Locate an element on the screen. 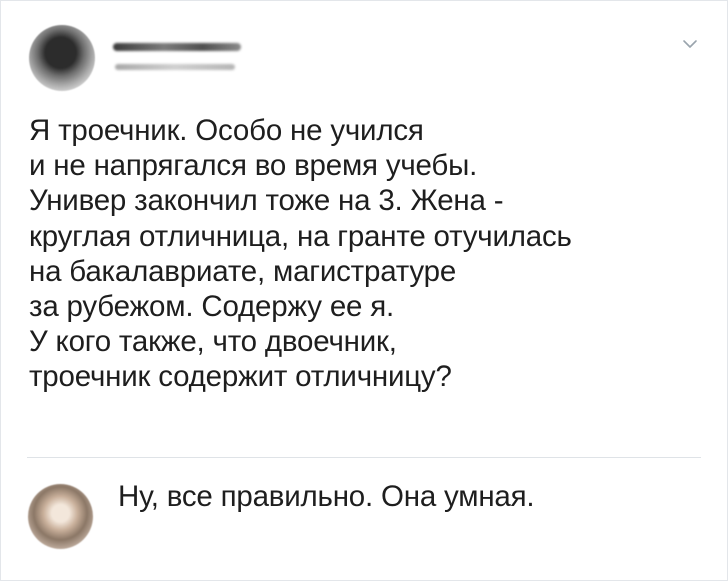 The height and width of the screenshot is (581, 728). chevron-down-icon is located at coordinates (690, 44).